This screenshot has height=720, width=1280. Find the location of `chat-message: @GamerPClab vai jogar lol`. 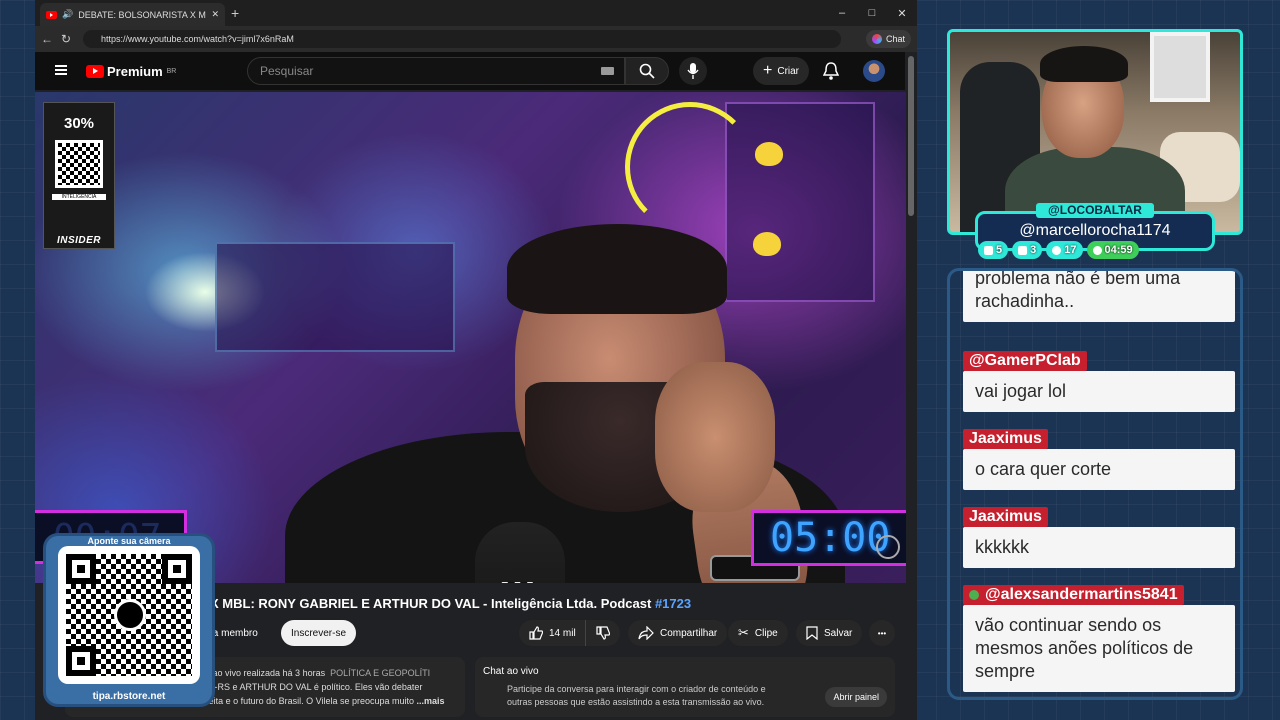

chat-message: @GamerPClab vai jogar lol is located at coordinates (1099, 381).